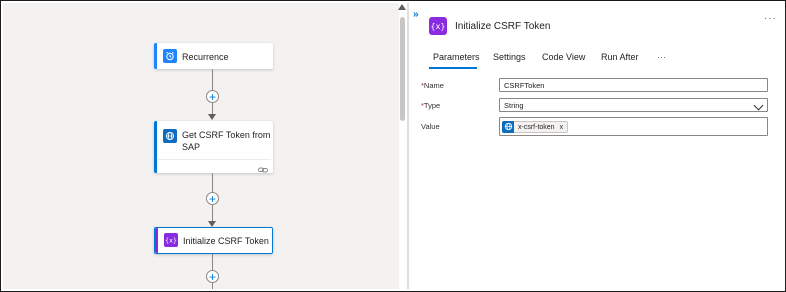 The height and width of the screenshot is (292, 786). I want to click on tab-more: ···, so click(661, 57).